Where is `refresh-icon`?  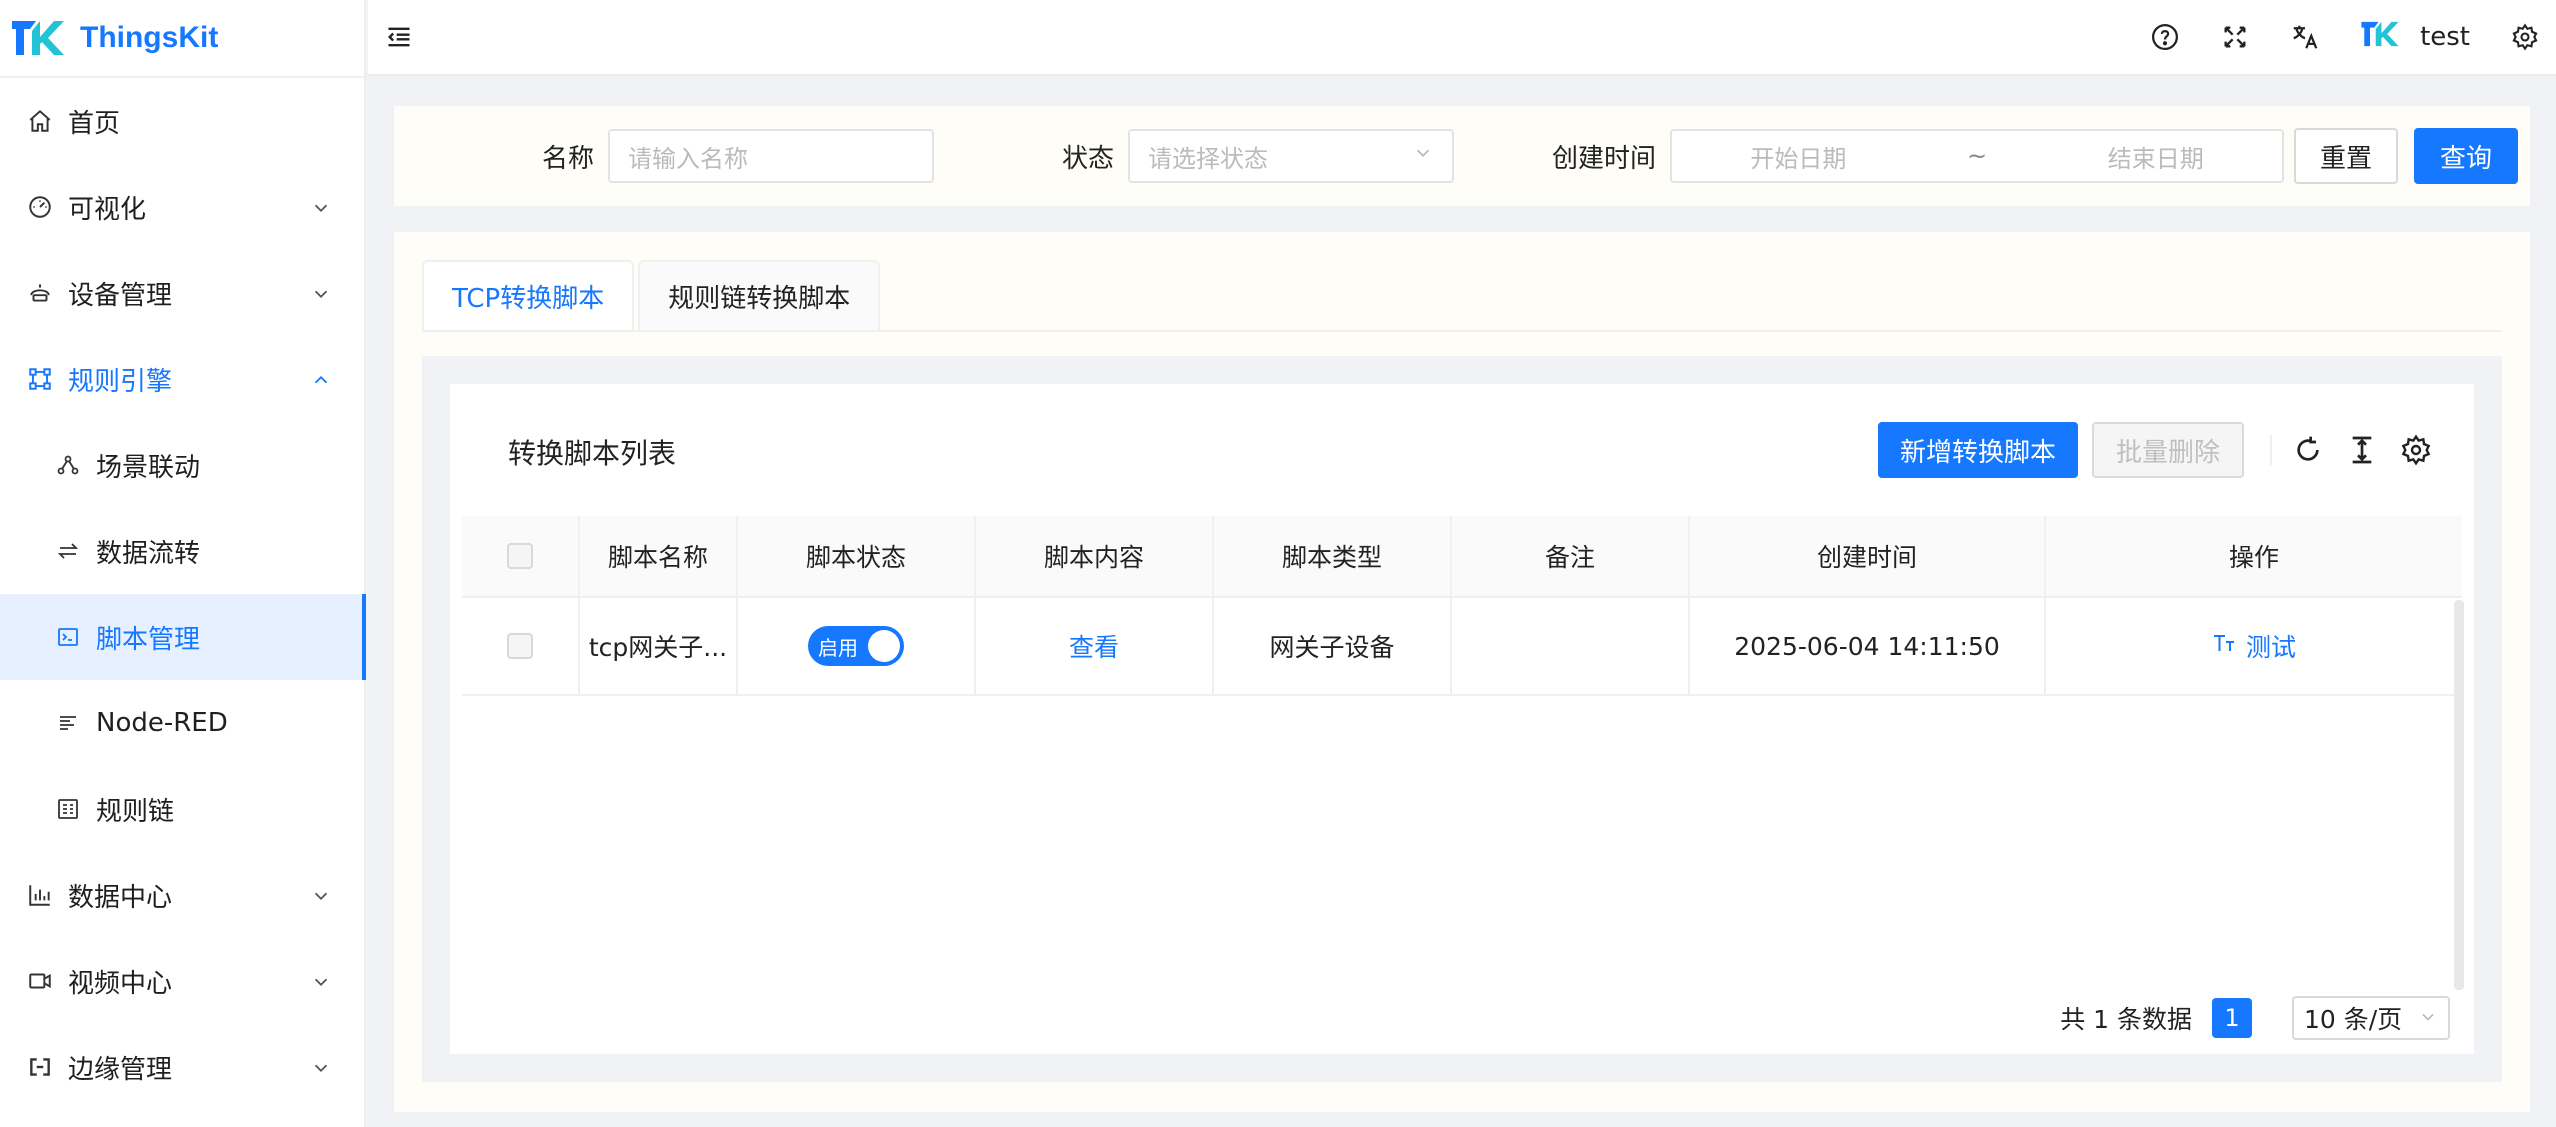
refresh-icon is located at coordinates (2308, 450).